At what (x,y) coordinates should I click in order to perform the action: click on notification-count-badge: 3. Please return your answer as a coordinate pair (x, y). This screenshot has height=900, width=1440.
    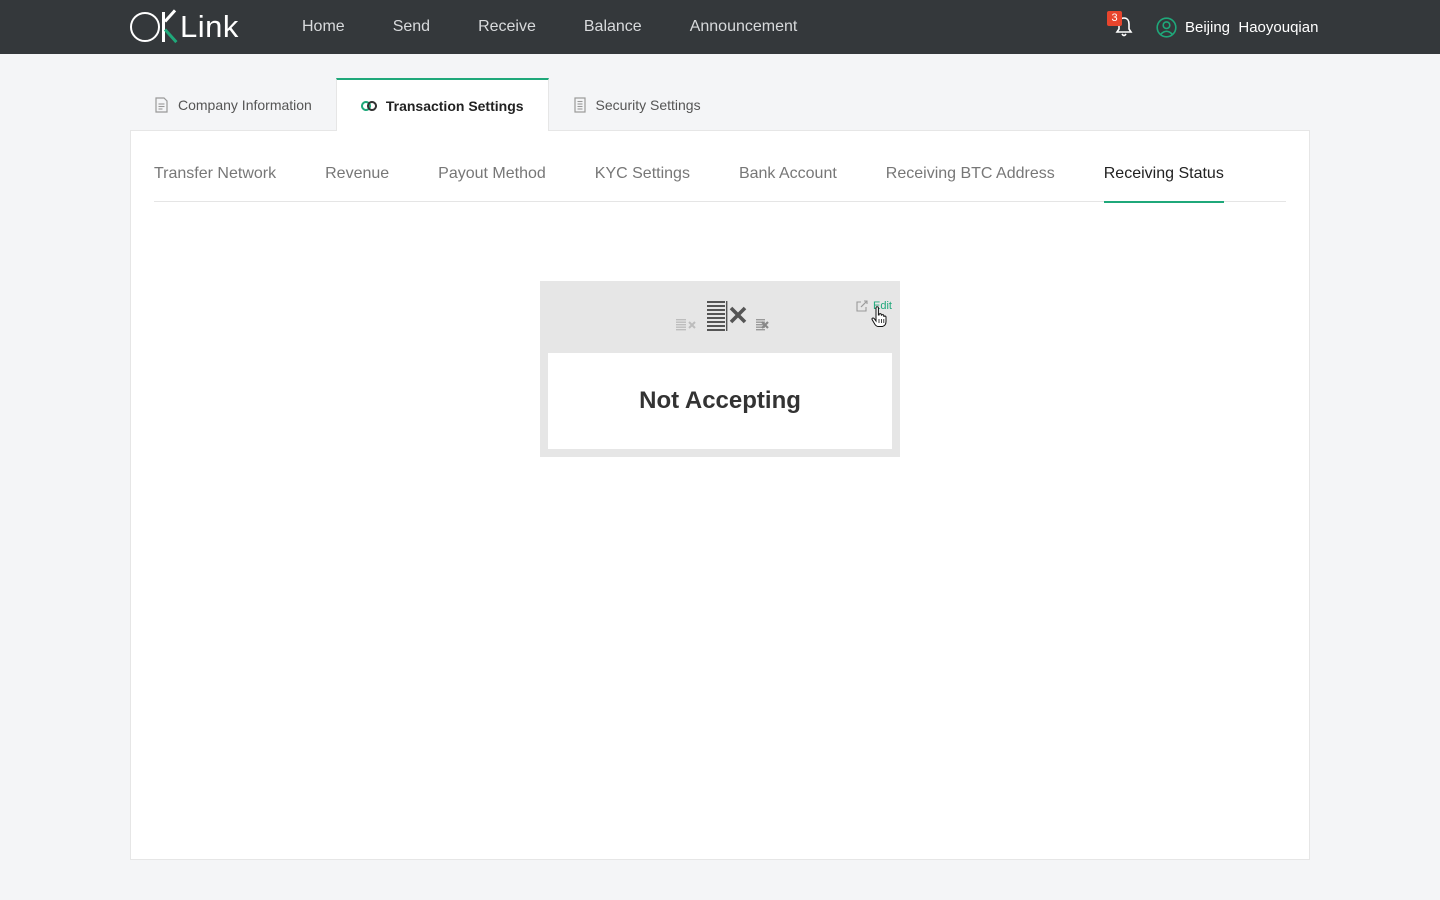
    Looking at the image, I should click on (1114, 18).